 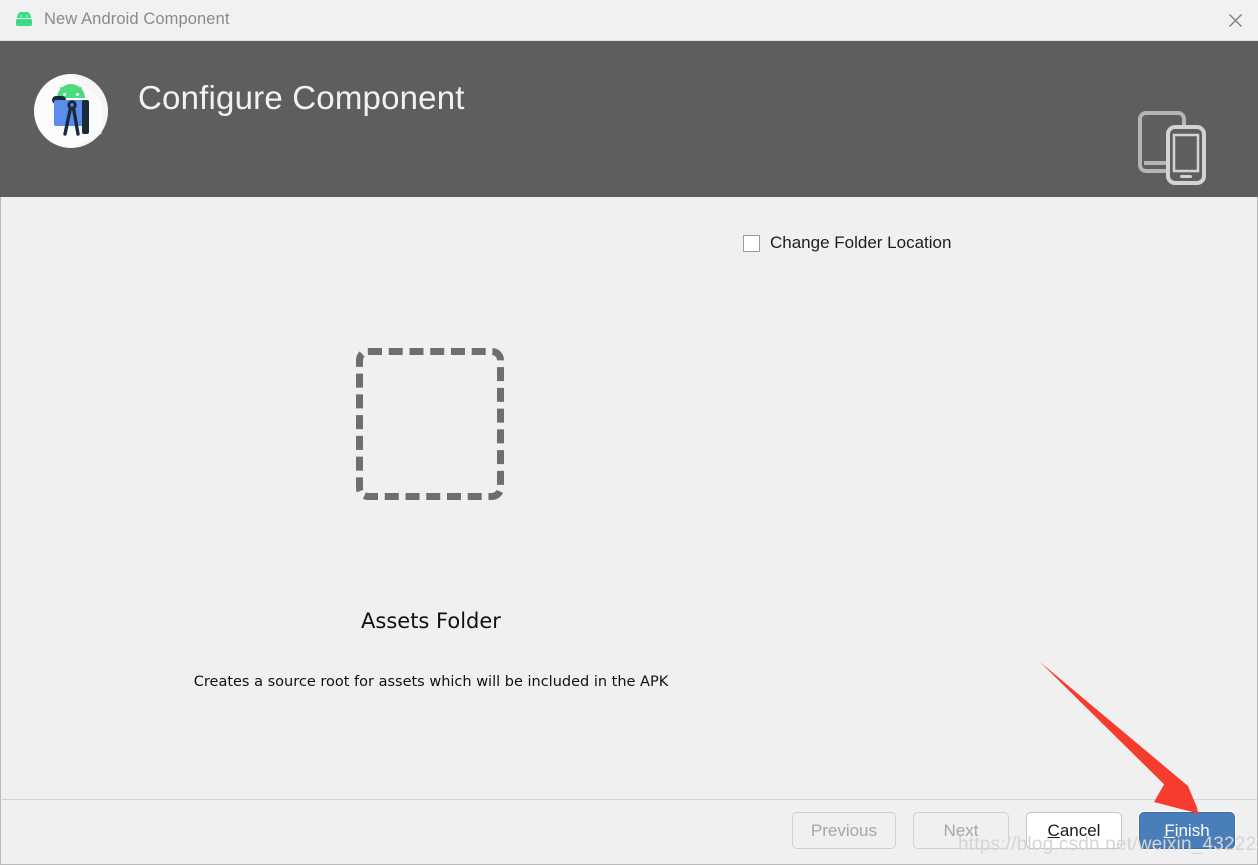 What do you see at coordinates (1235, 20) in the screenshot?
I see `close-icon` at bounding box center [1235, 20].